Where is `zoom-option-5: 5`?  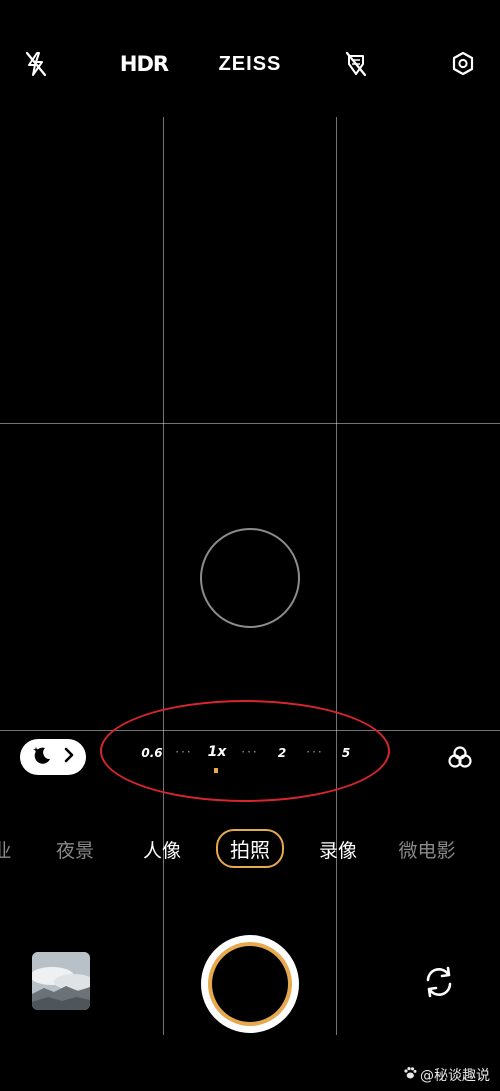
zoom-option-5: 5 is located at coordinates (346, 753).